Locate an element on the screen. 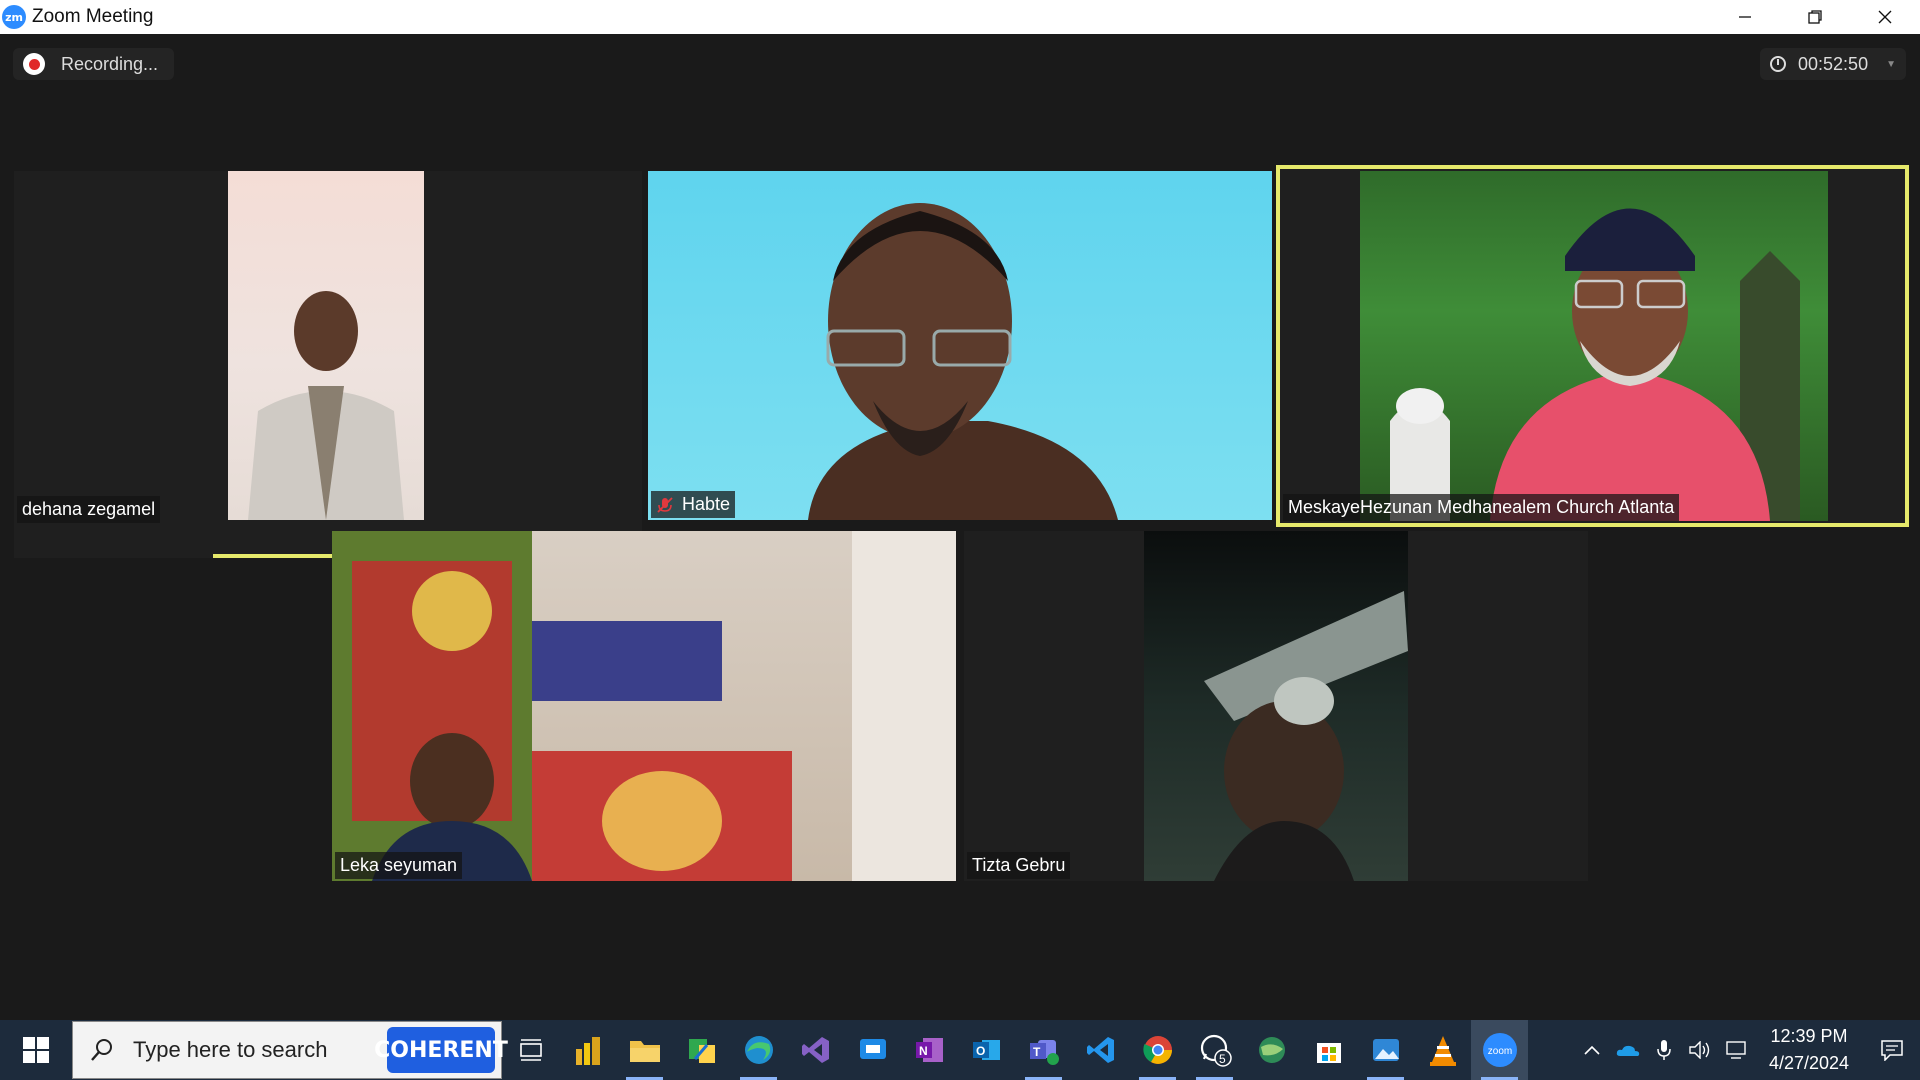 Image resolution: width=1920 pixels, height=1080 pixels. participant-tile-tizta: Tizta Gebru is located at coordinates (1276, 706).